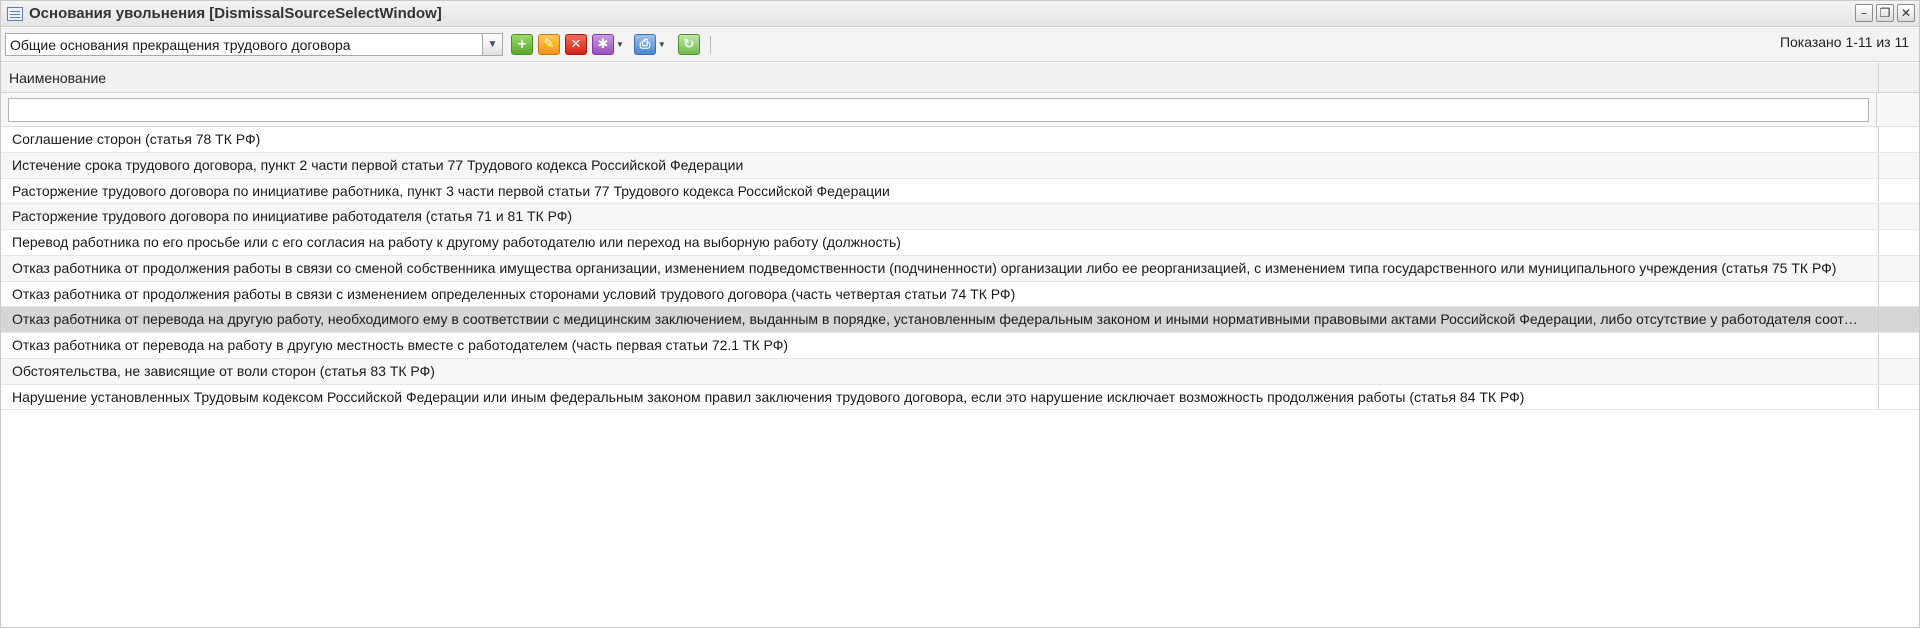 The image size is (1920, 629). I want to click on refresh-button: ↻, so click(688, 44).